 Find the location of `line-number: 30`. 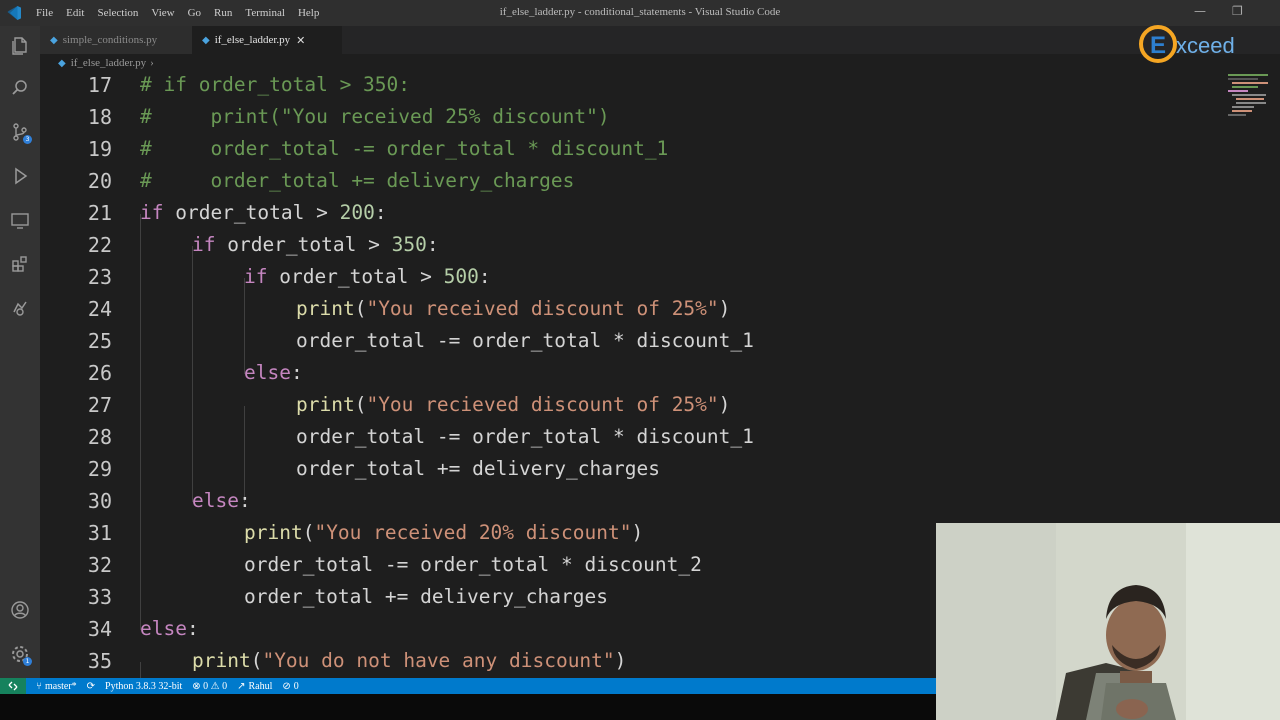

line-number: 30 is located at coordinates (99, 501).